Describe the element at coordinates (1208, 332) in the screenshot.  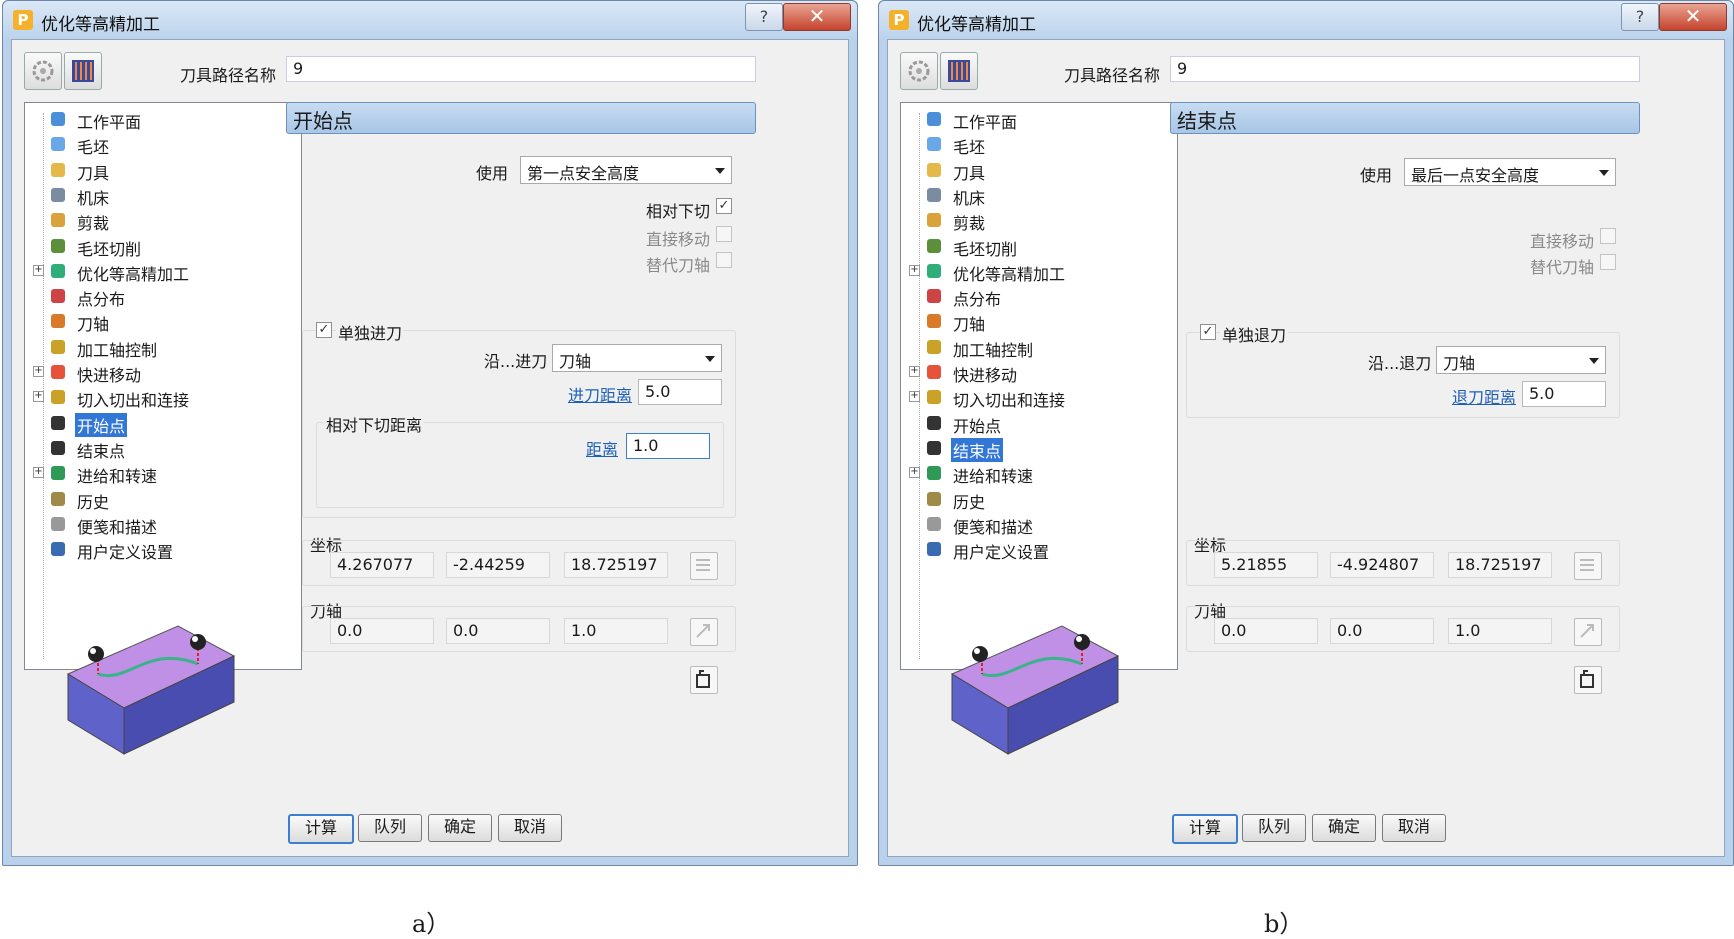
I see `separate-retract-checkbox: ✓` at that location.